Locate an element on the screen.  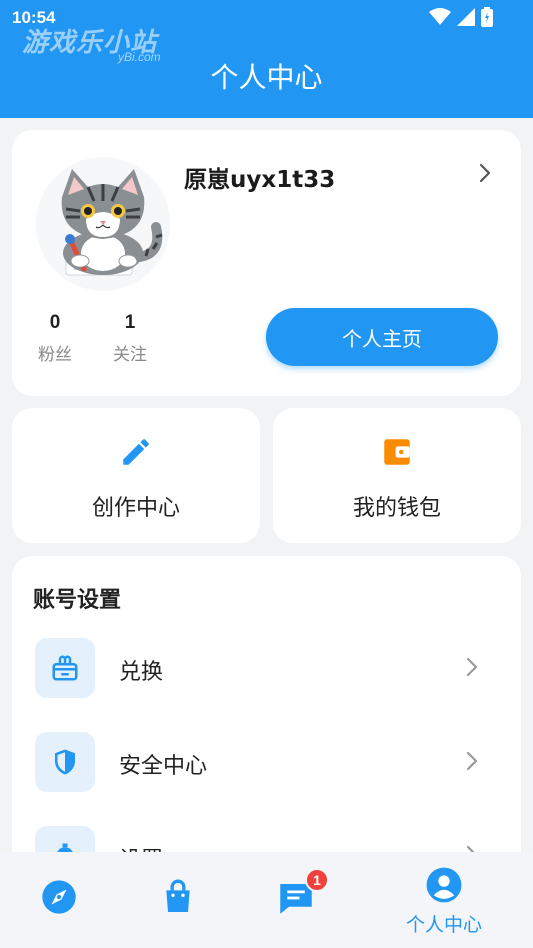
stat-following-value: 1 is located at coordinates (130, 322).